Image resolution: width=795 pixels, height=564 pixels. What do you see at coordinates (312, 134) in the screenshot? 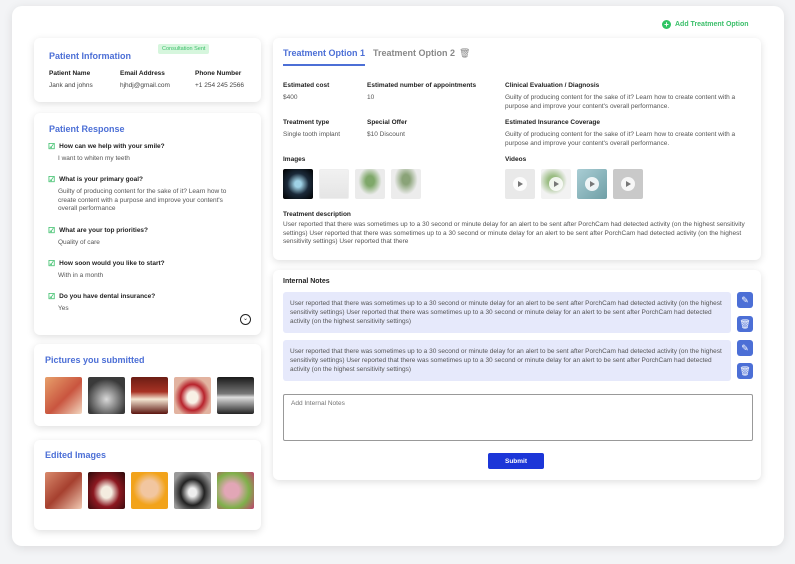
I see `treatment-type-value: Single tooth implant` at bounding box center [312, 134].